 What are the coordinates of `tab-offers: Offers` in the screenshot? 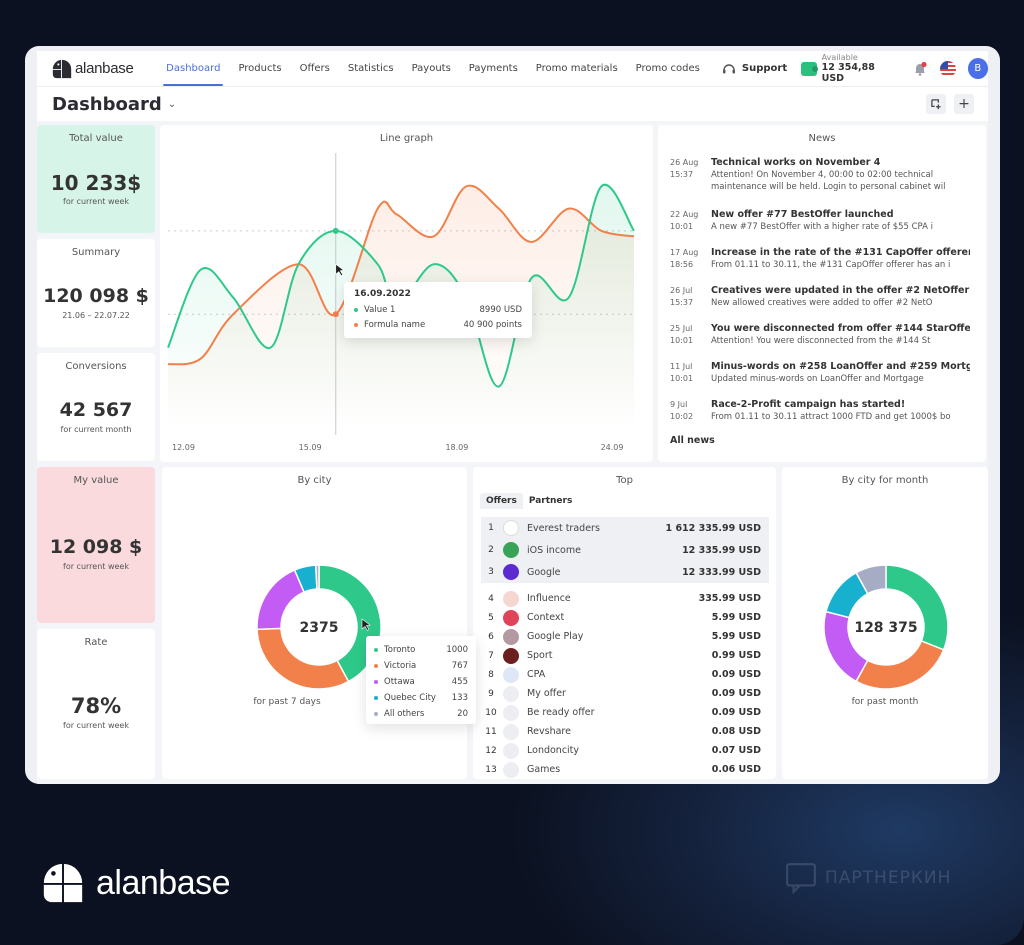 It's located at (501, 501).